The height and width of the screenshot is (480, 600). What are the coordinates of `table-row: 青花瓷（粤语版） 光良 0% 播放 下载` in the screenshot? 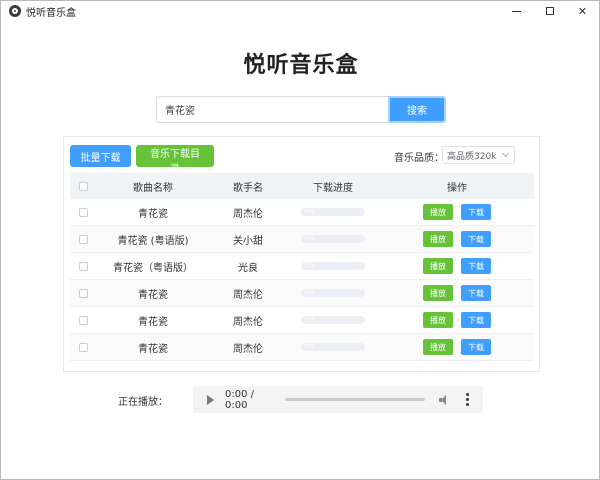 It's located at (302, 266).